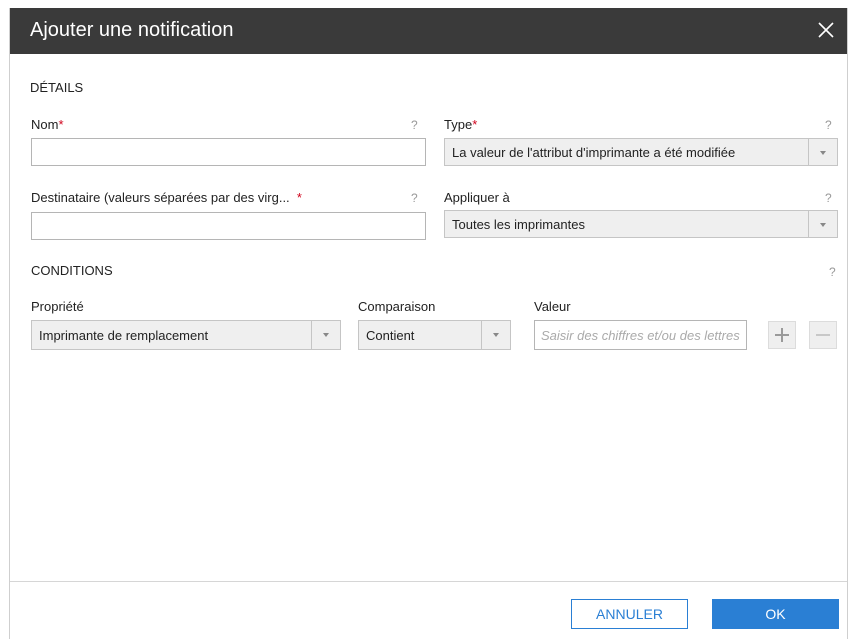 Image resolution: width=850 pixels, height=639 pixels. I want to click on footer-divider, so click(428, 581).